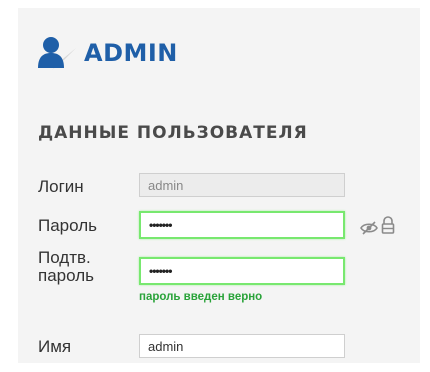  I want to click on lock-icon, so click(388, 225).